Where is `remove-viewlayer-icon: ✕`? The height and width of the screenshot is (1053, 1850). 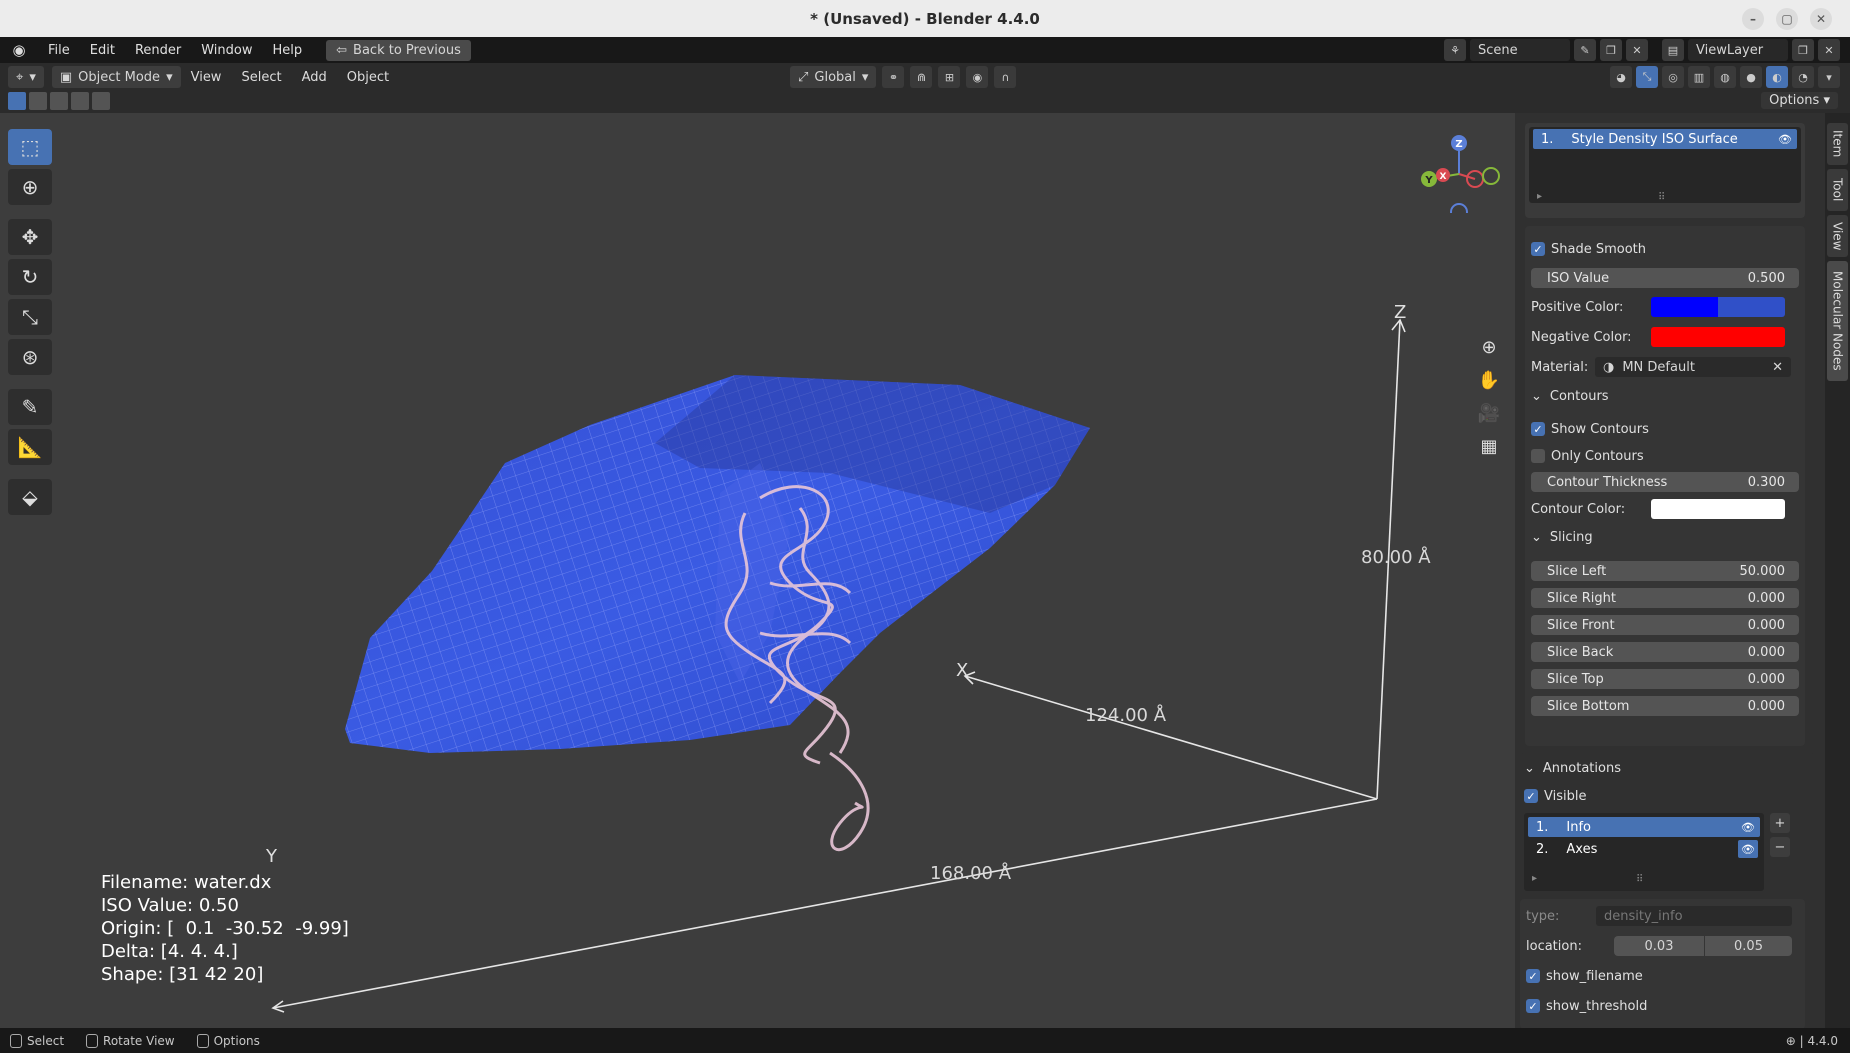
remove-viewlayer-icon: ✕ is located at coordinates (1829, 50).